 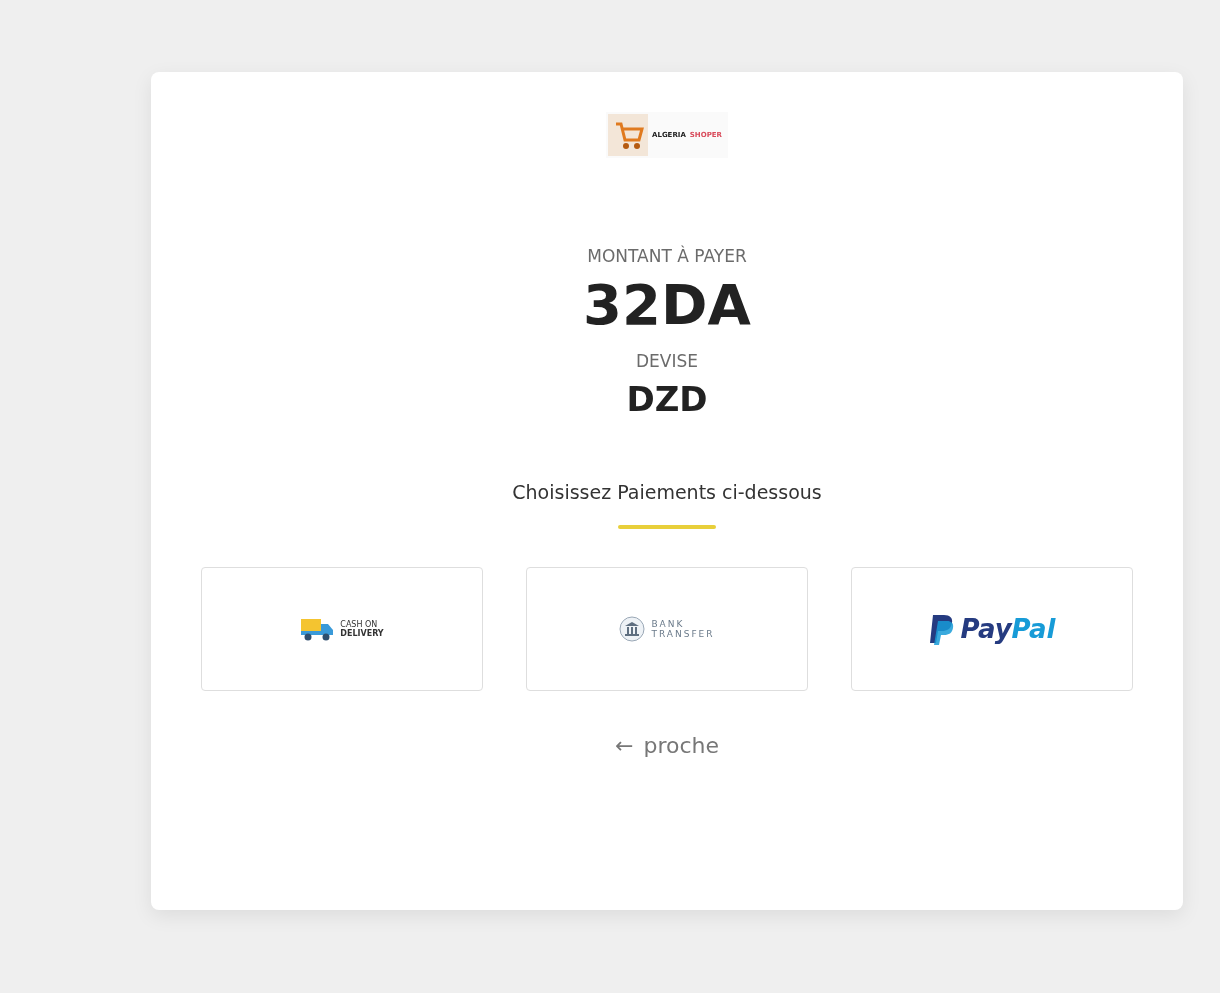 I want to click on payment-method-button: CASH ON DELIVERY, so click(x=342, y=629).